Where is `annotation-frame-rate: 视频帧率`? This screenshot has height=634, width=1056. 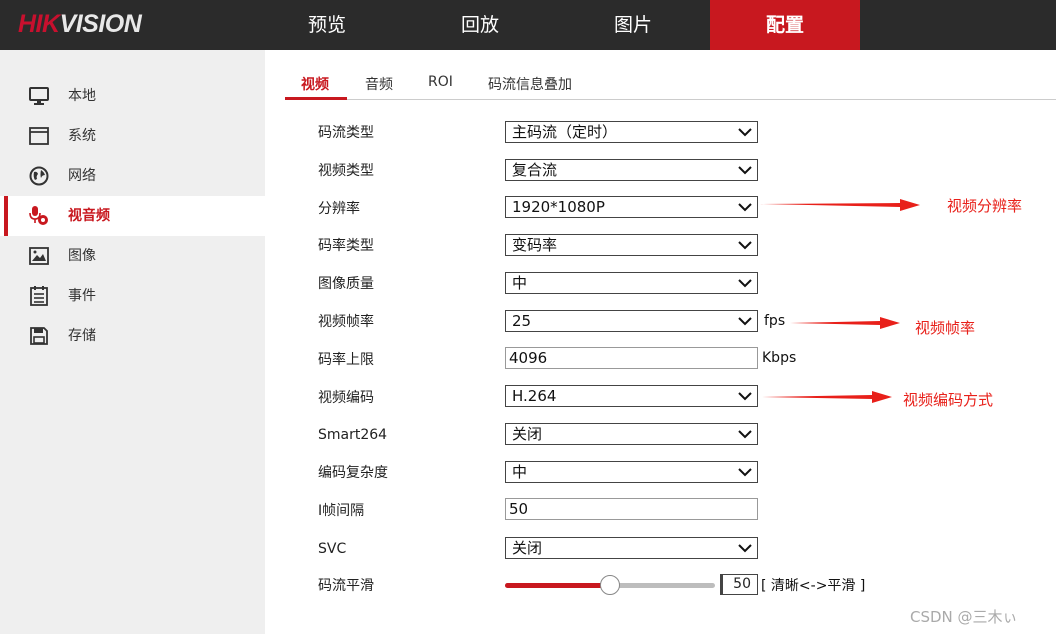
annotation-frame-rate: 视频帧率 is located at coordinates (945, 328).